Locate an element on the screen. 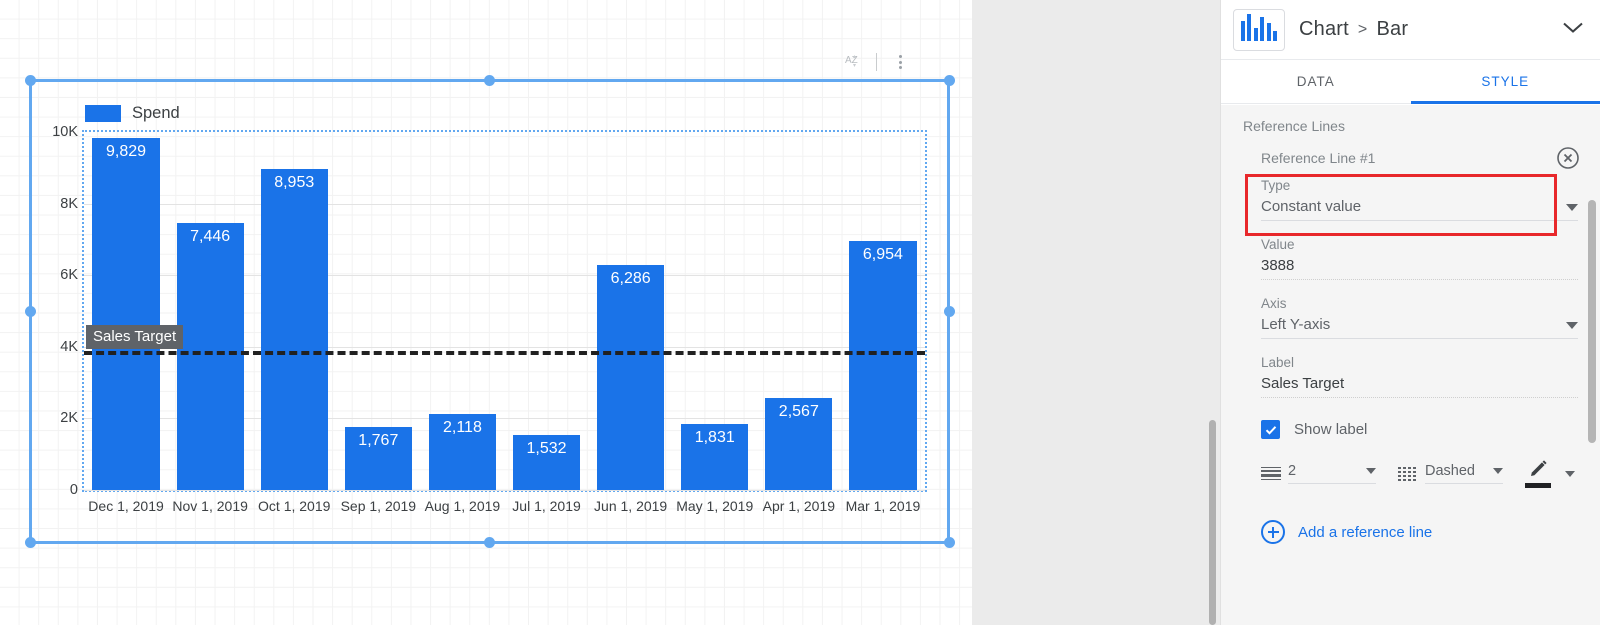  bar-chart-icon is located at coordinates (1259, 29).